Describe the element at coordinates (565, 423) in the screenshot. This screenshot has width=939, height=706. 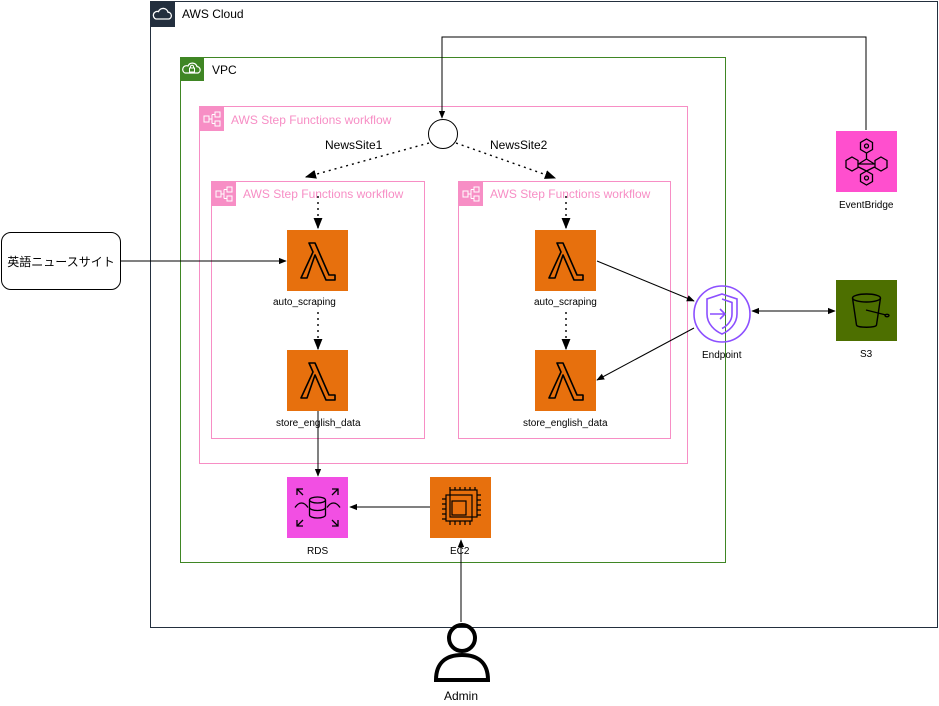
I see `lambda-store-right-label: store_english_data` at that location.